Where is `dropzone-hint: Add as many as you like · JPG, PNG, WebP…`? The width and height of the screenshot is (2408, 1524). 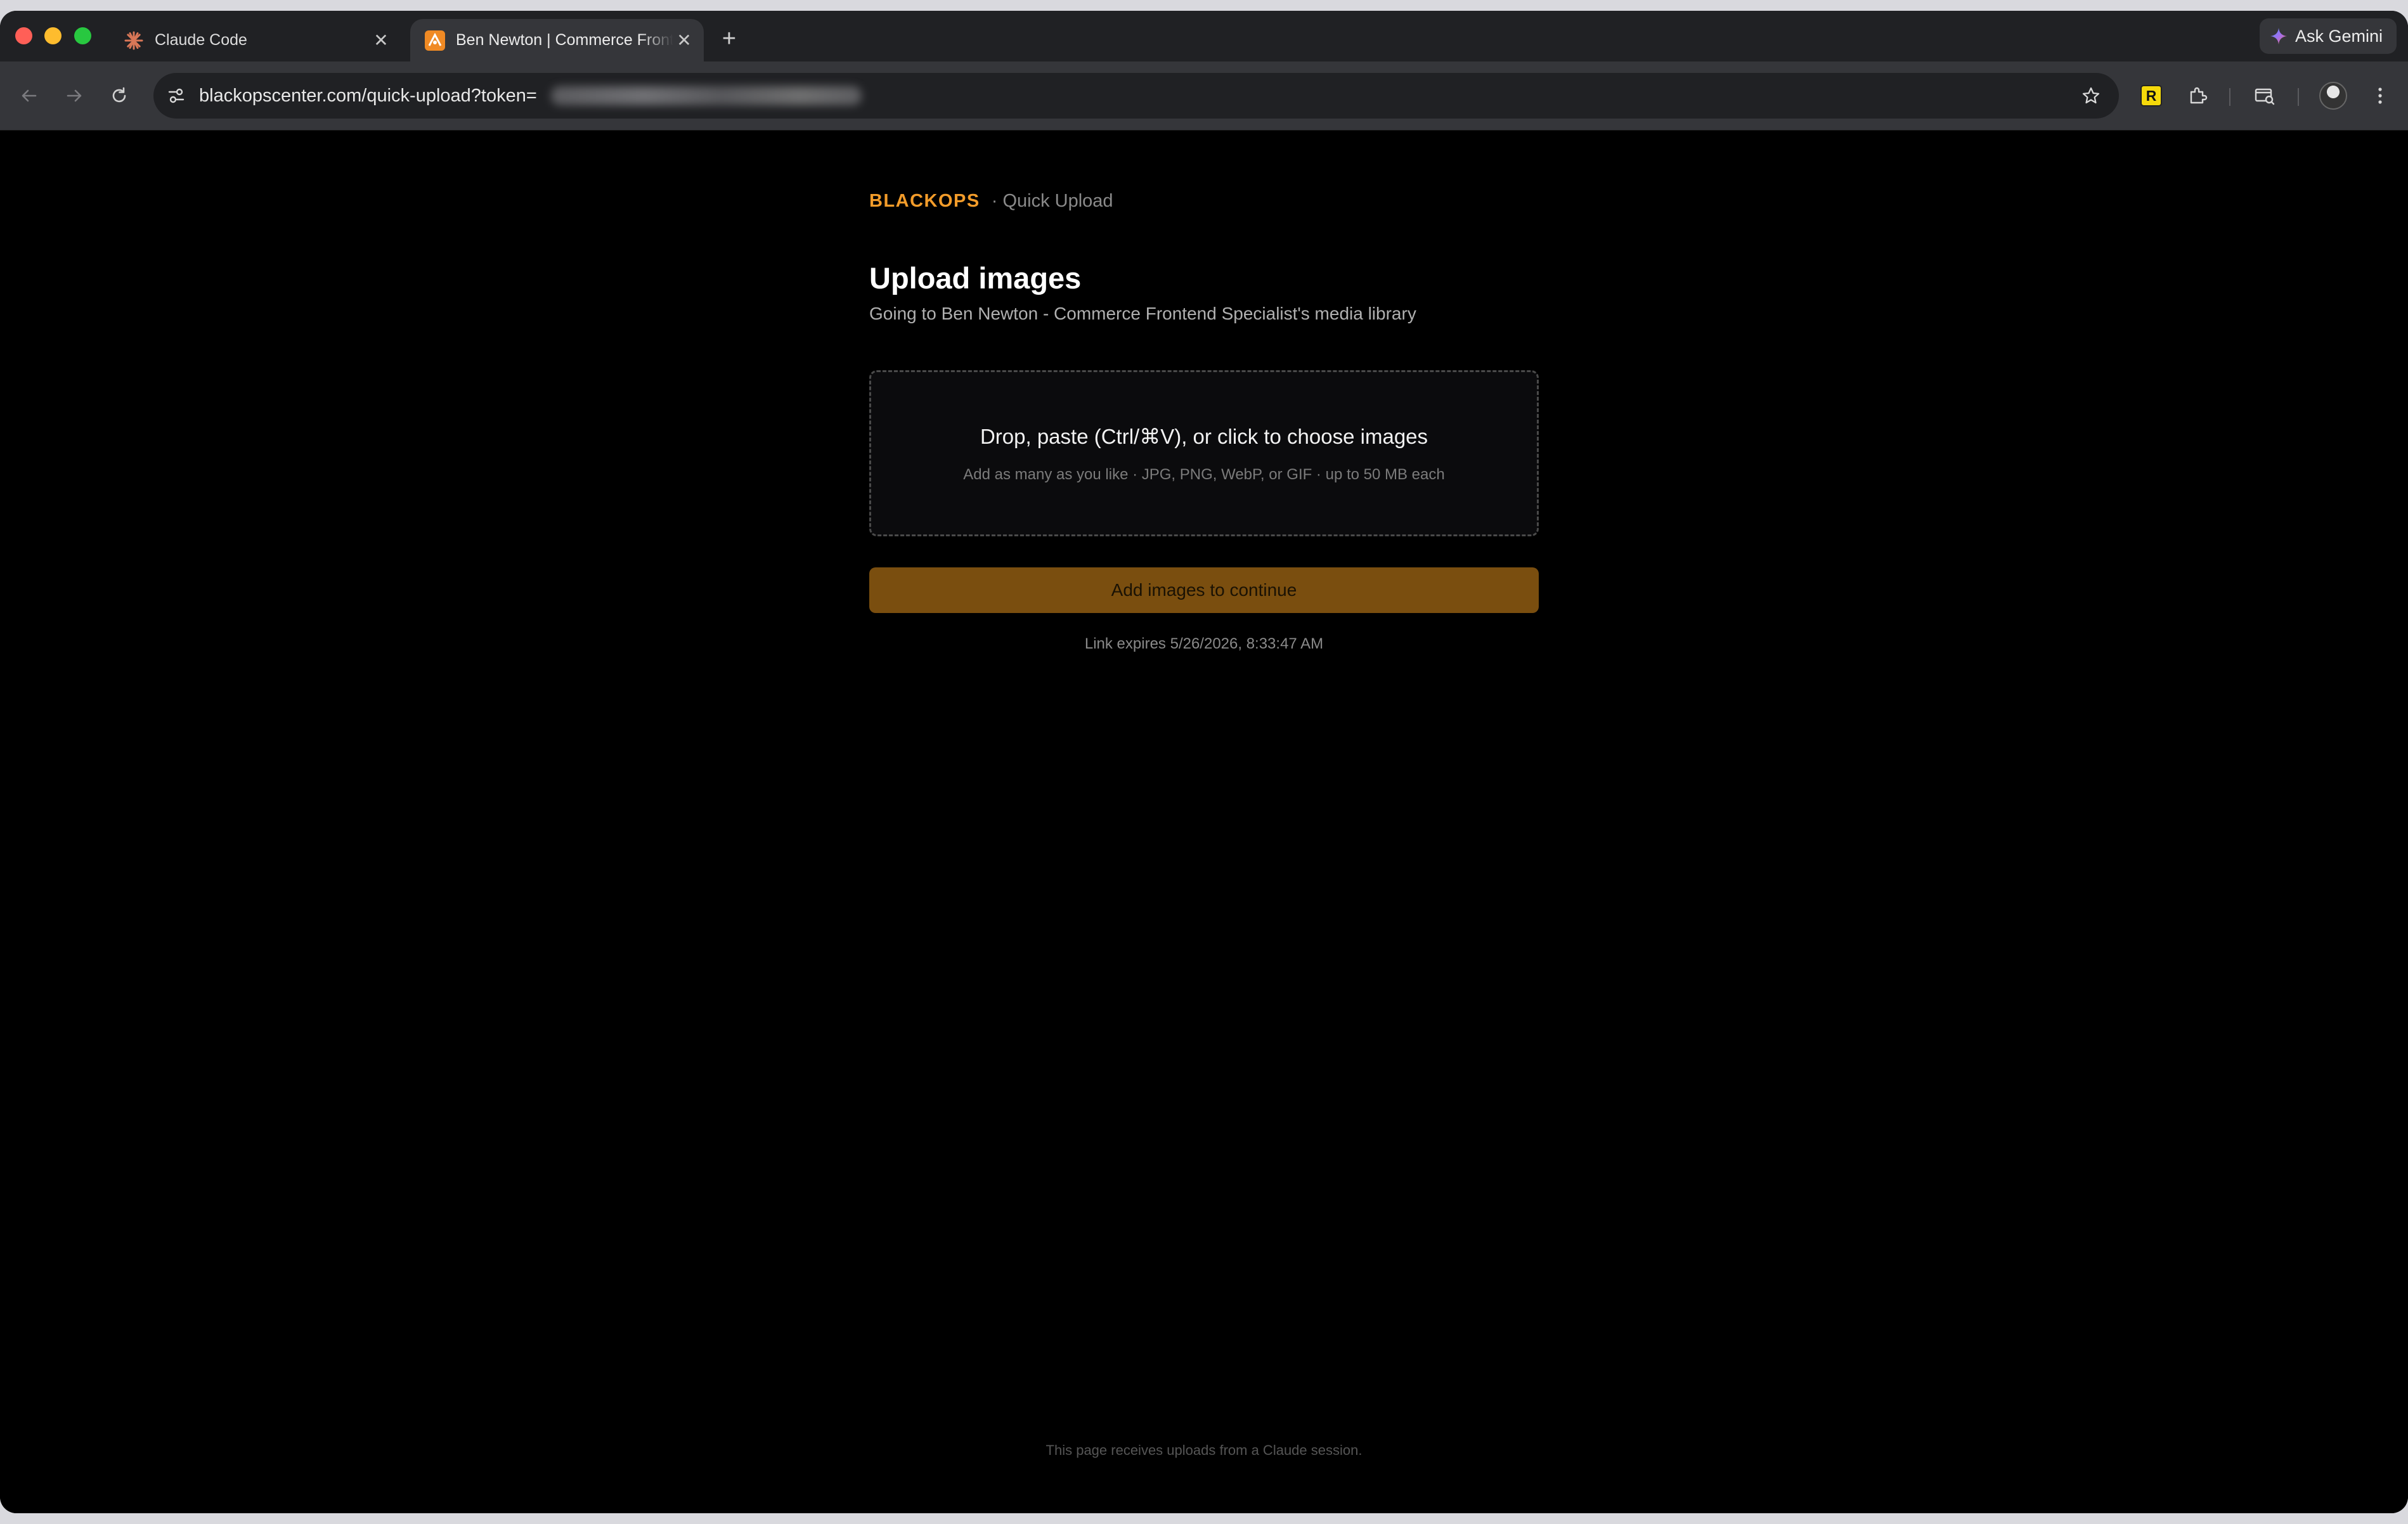
dropzone-hint: Add as many as you like · JPG, PNG, WebP… is located at coordinates (1204, 474).